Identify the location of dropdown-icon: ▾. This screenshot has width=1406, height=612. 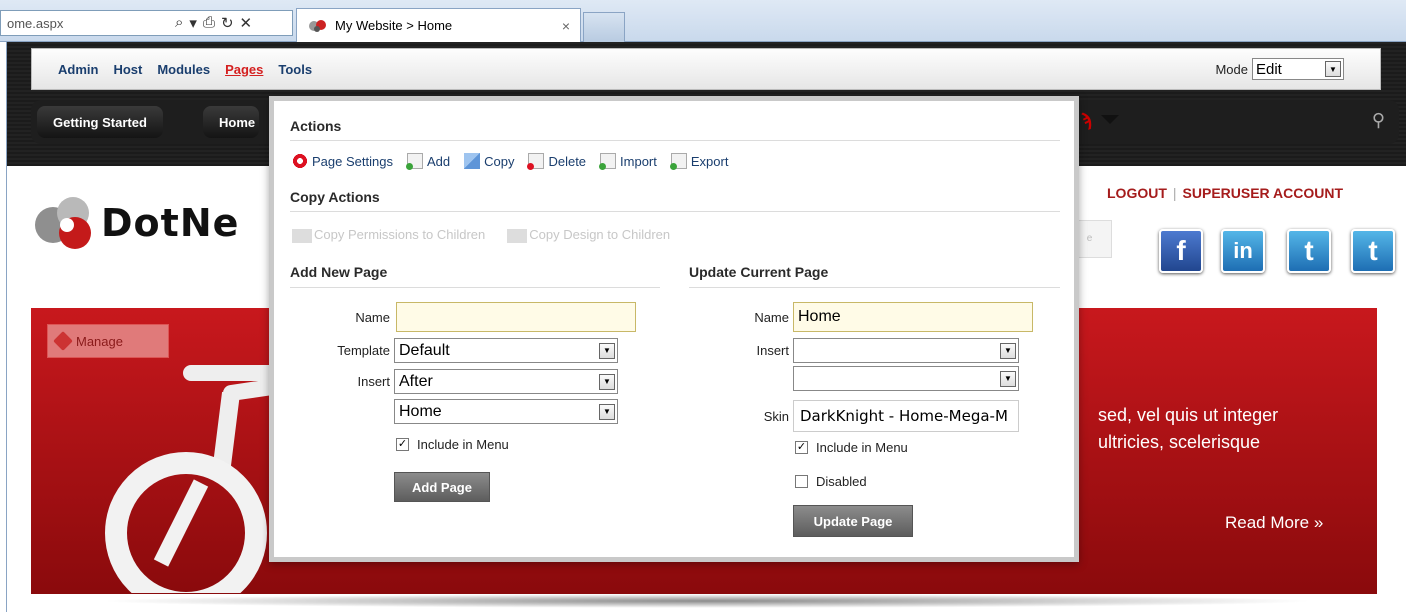
(193, 23).